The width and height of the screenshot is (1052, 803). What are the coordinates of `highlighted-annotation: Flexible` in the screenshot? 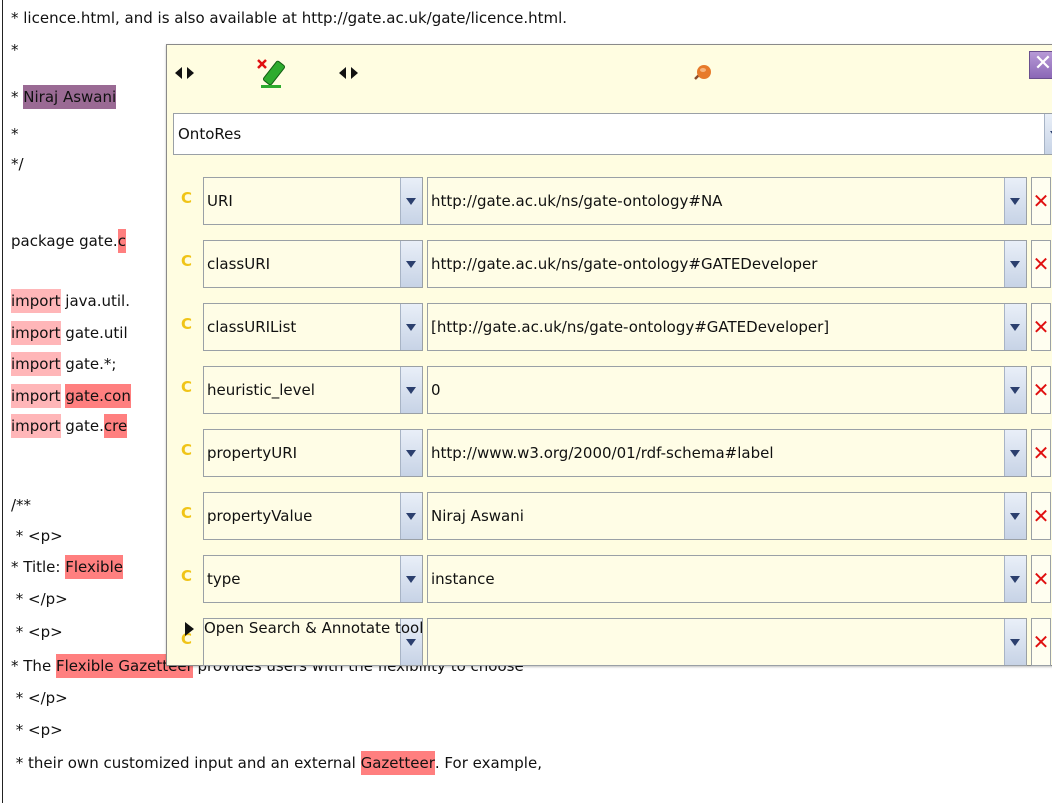 It's located at (94, 567).